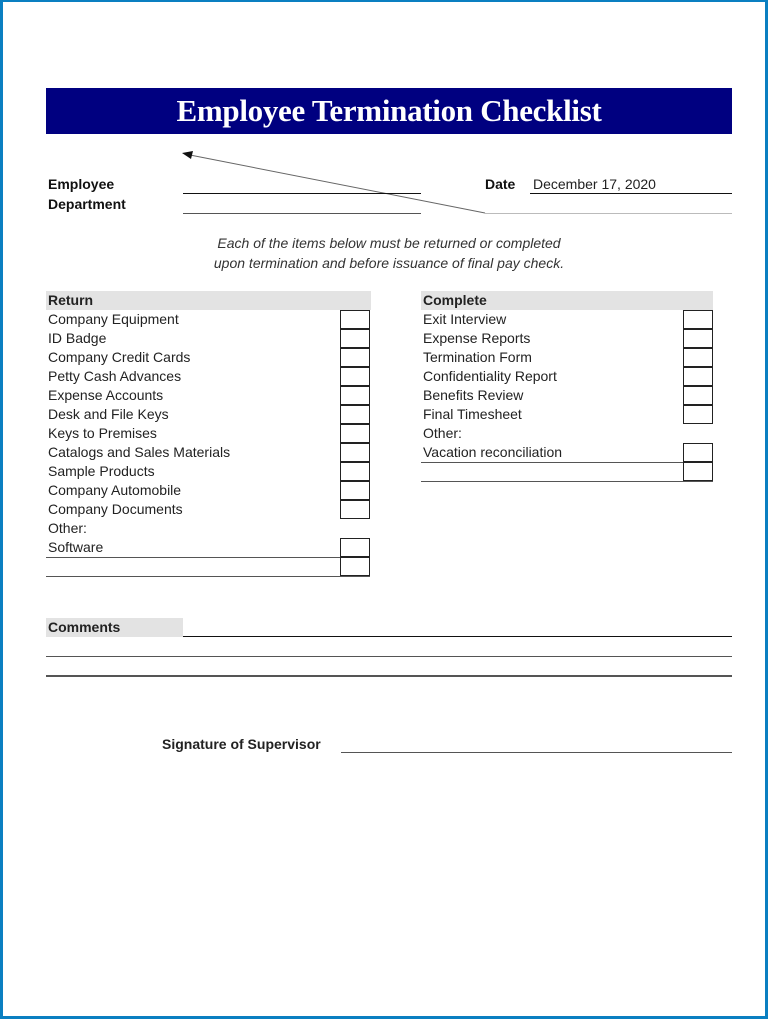 The height and width of the screenshot is (1019, 768). Describe the element at coordinates (608, 213) in the screenshot. I see `date-divider` at that location.